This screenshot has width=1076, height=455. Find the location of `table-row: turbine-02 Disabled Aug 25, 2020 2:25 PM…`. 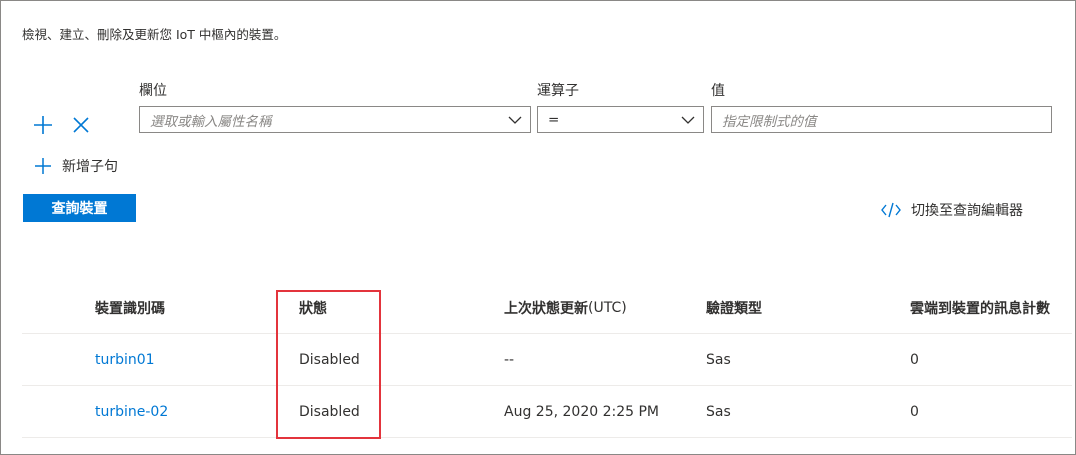

table-row: turbine-02 Disabled Aug 25, 2020 2:25 PM… is located at coordinates (547, 412).